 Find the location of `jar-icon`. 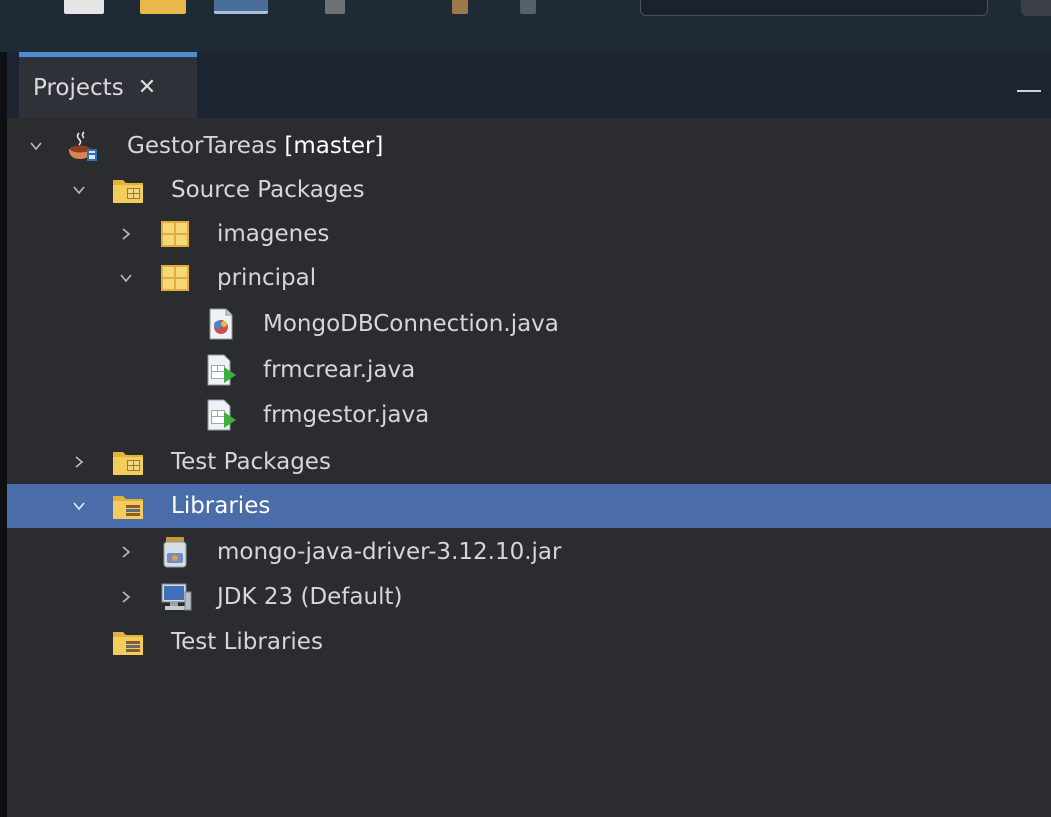

jar-icon is located at coordinates (176, 552).